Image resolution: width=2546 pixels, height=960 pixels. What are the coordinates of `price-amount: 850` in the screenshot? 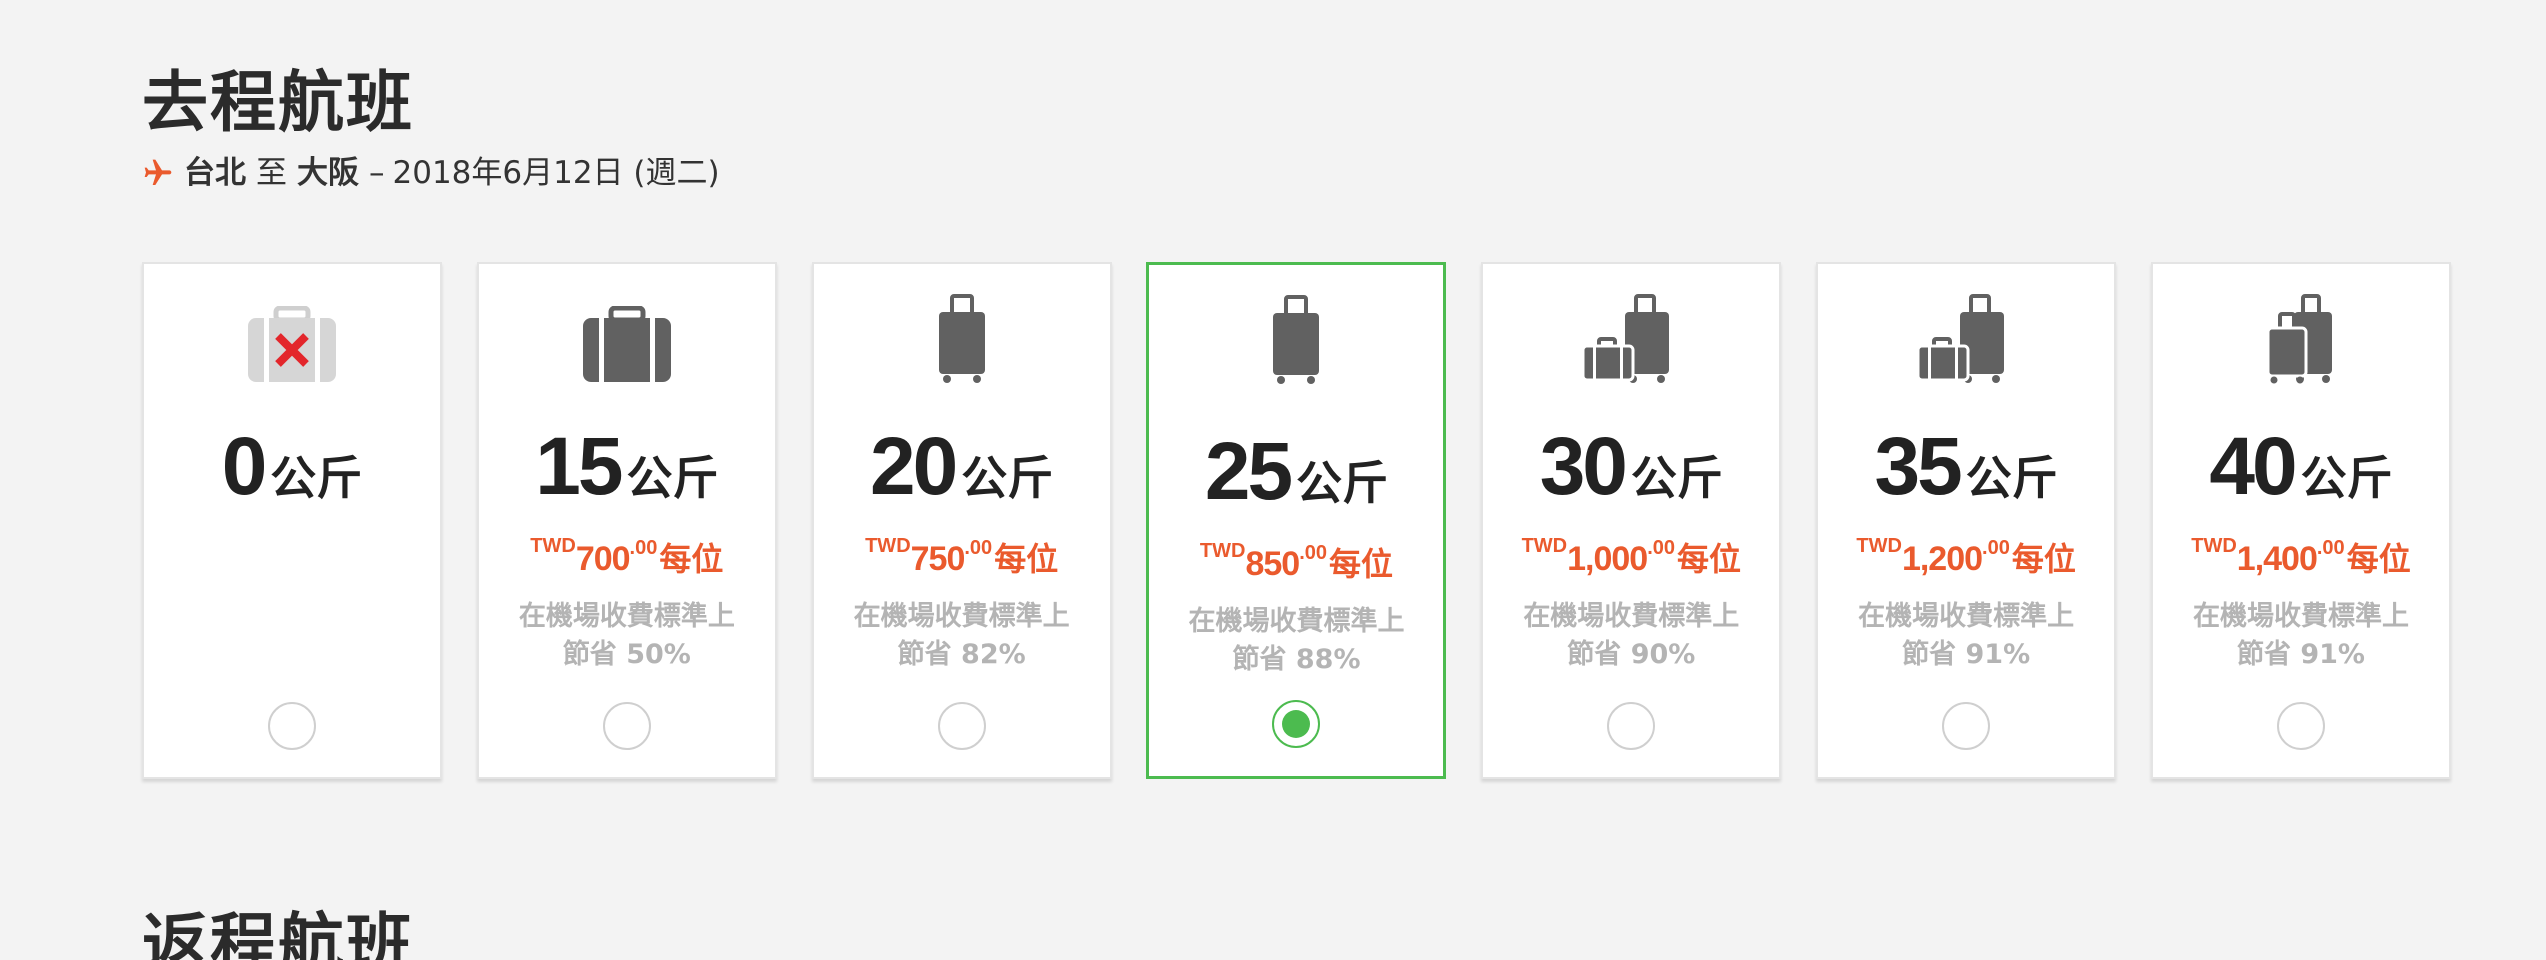 It's located at (1272, 564).